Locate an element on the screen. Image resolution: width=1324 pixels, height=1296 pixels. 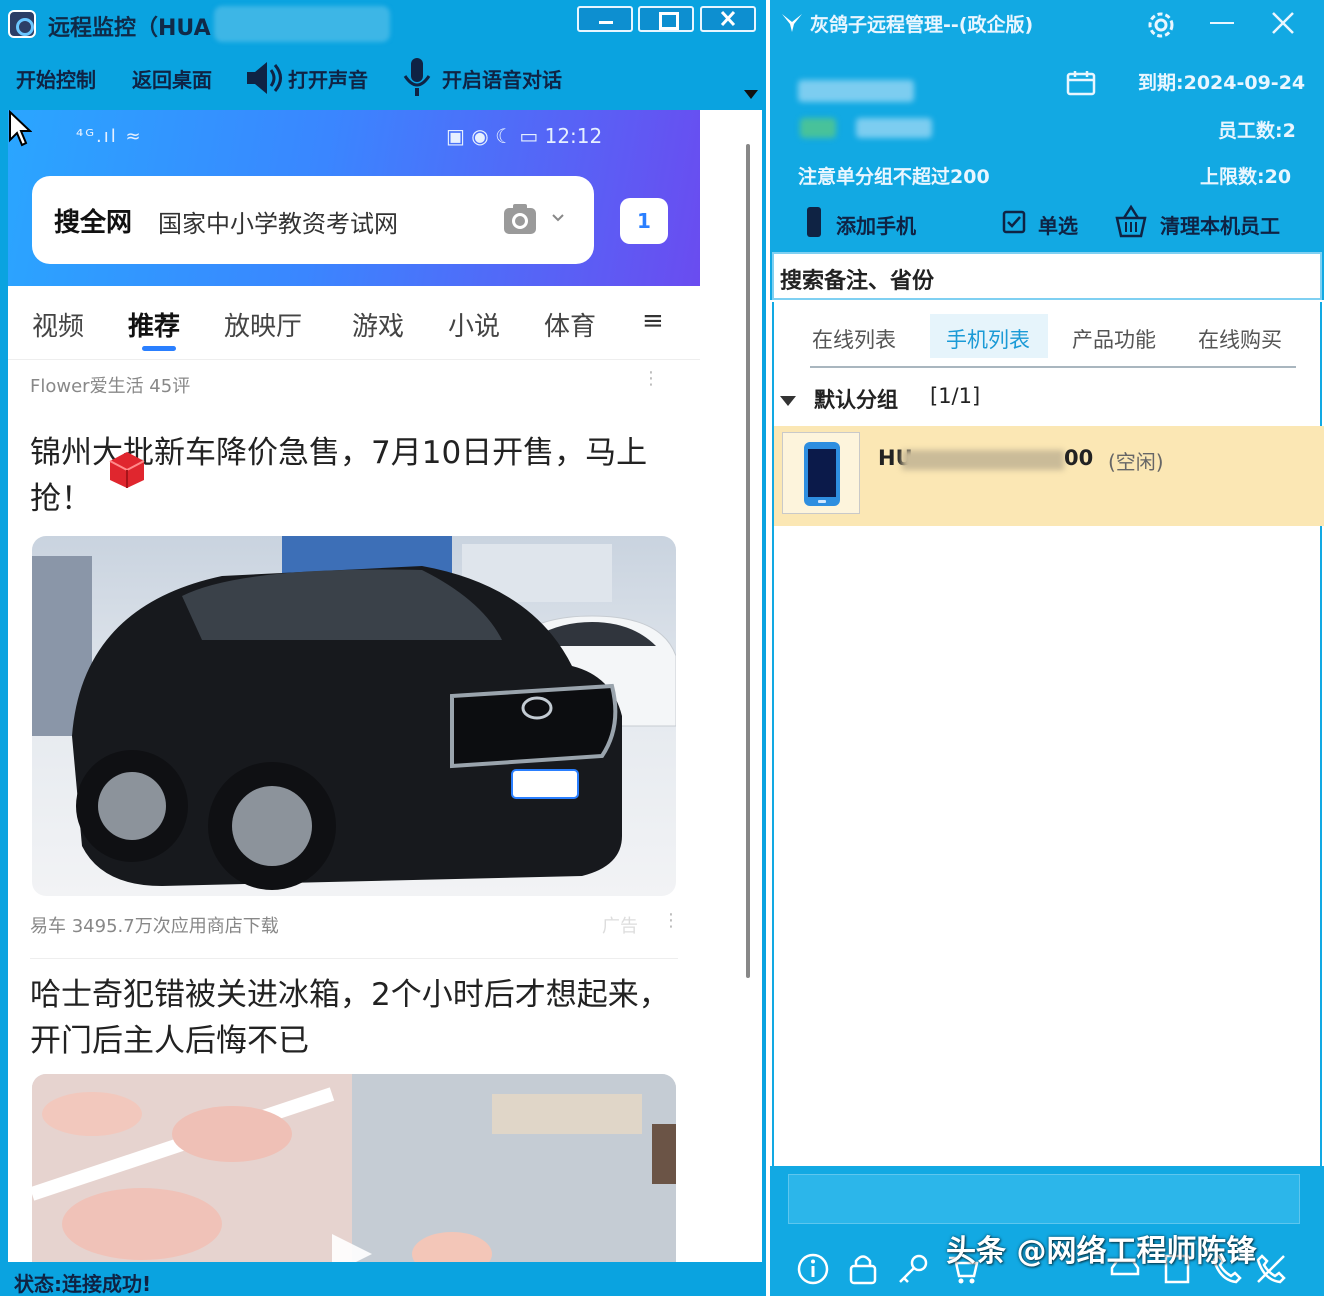
chevron-down-icon is located at coordinates (558, 218).